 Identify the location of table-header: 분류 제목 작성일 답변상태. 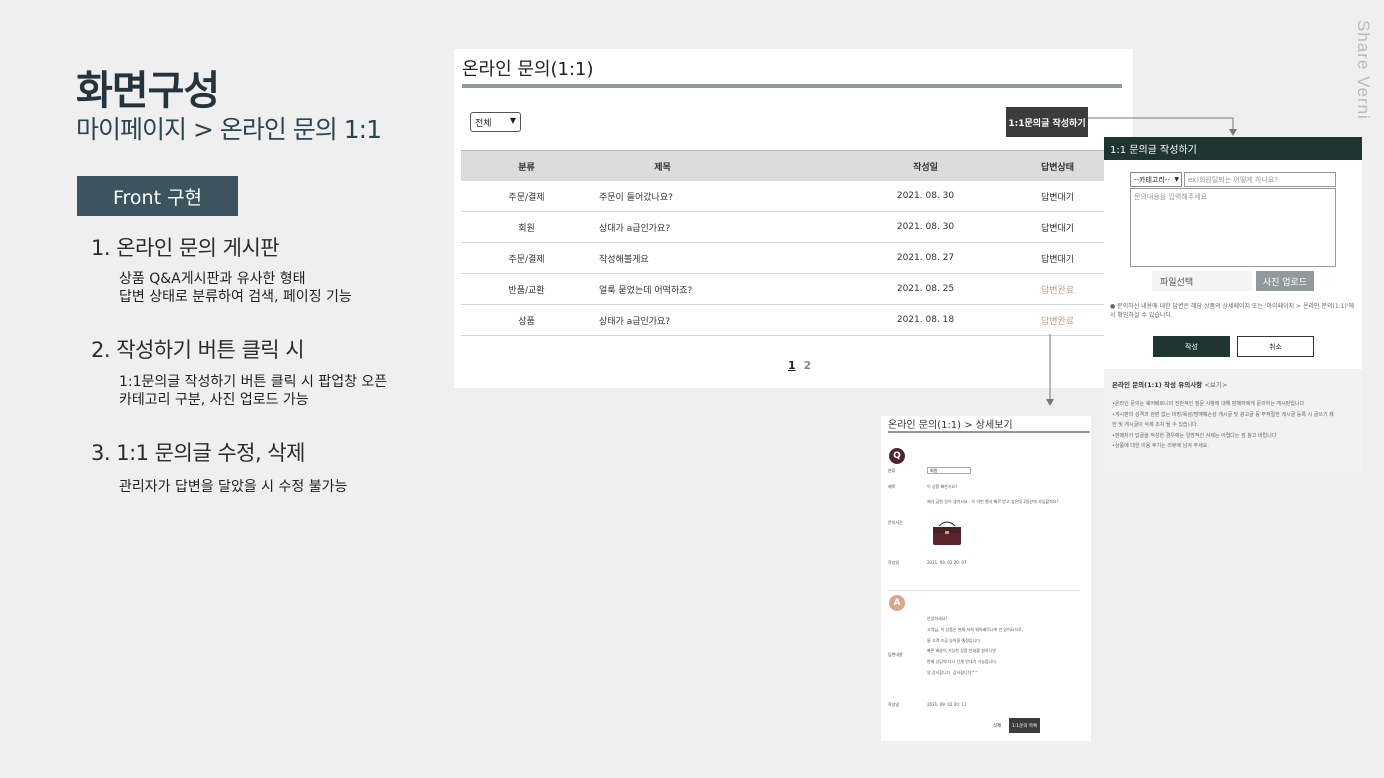
(791, 165).